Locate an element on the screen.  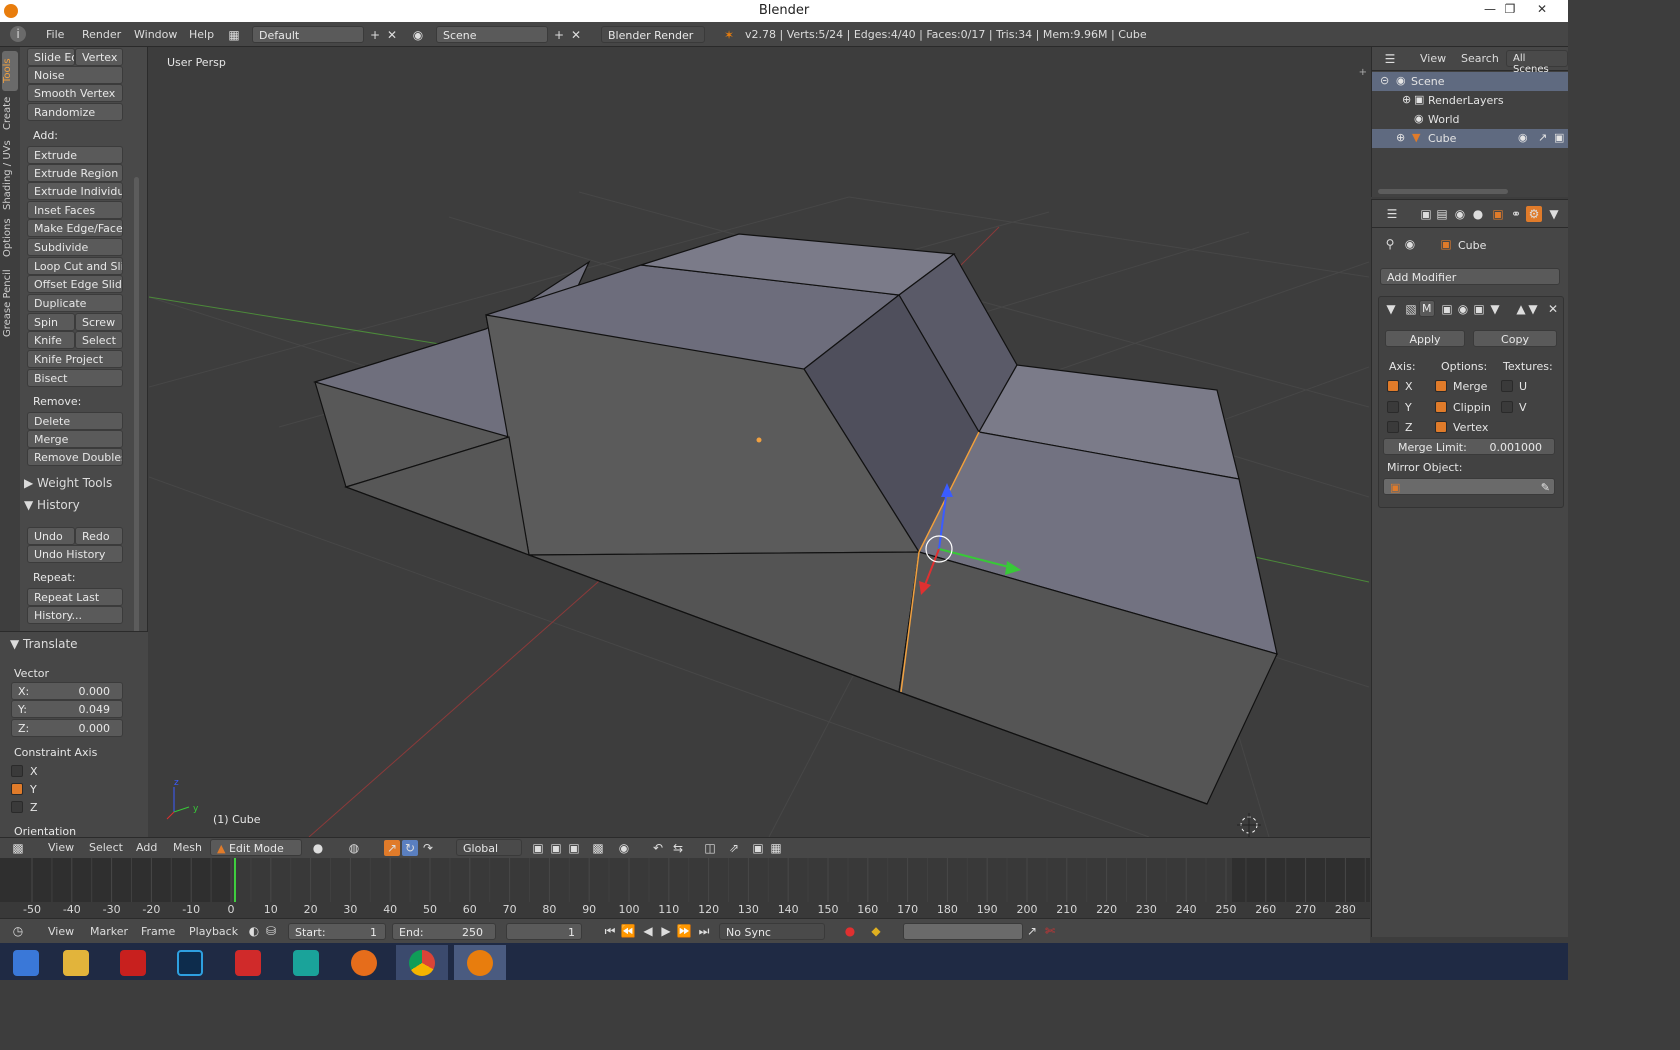
extrude-region-button: Extrude Region is located at coordinates (75, 173).